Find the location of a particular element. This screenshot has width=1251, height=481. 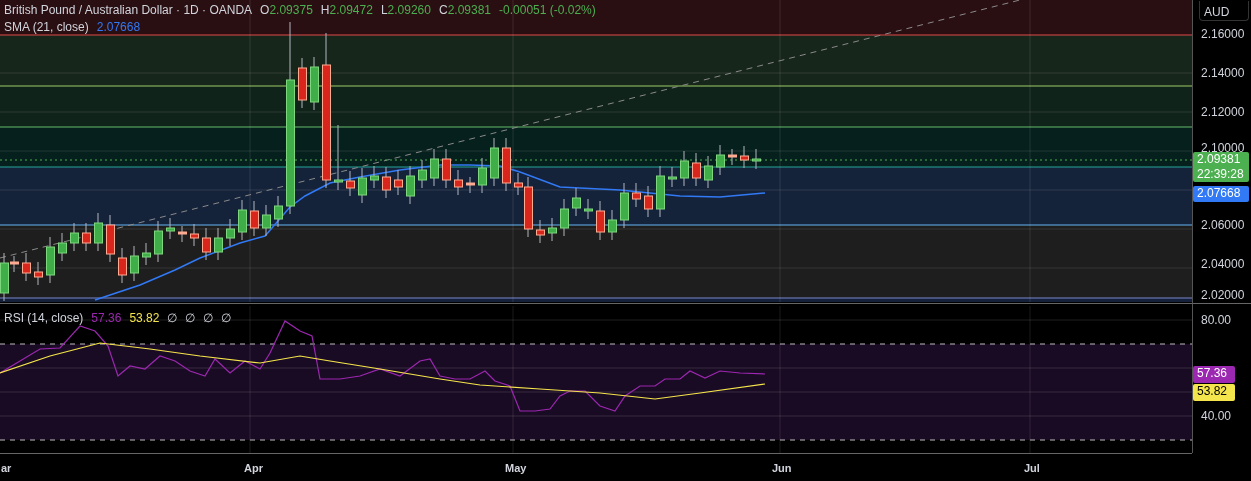

date-label: Apr is located at coordinates (253, 468).